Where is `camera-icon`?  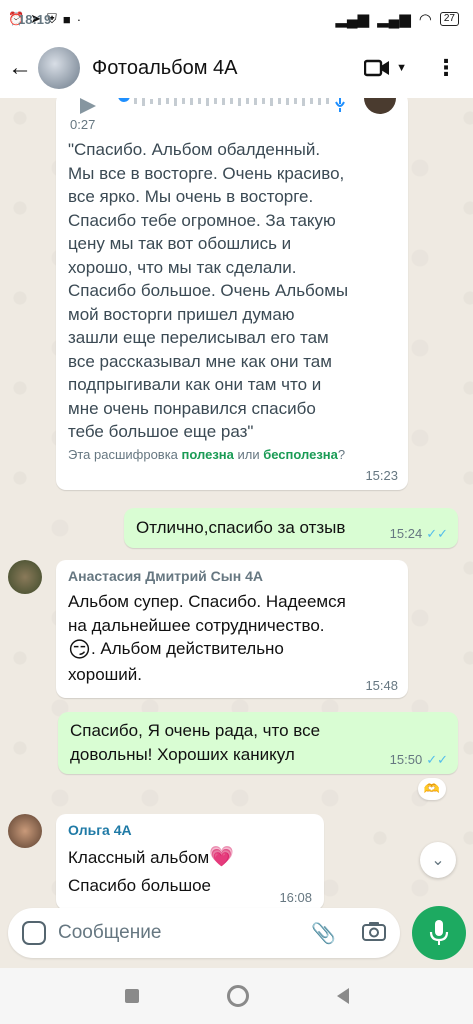
camera-icon is located at coordinates (374, 933).